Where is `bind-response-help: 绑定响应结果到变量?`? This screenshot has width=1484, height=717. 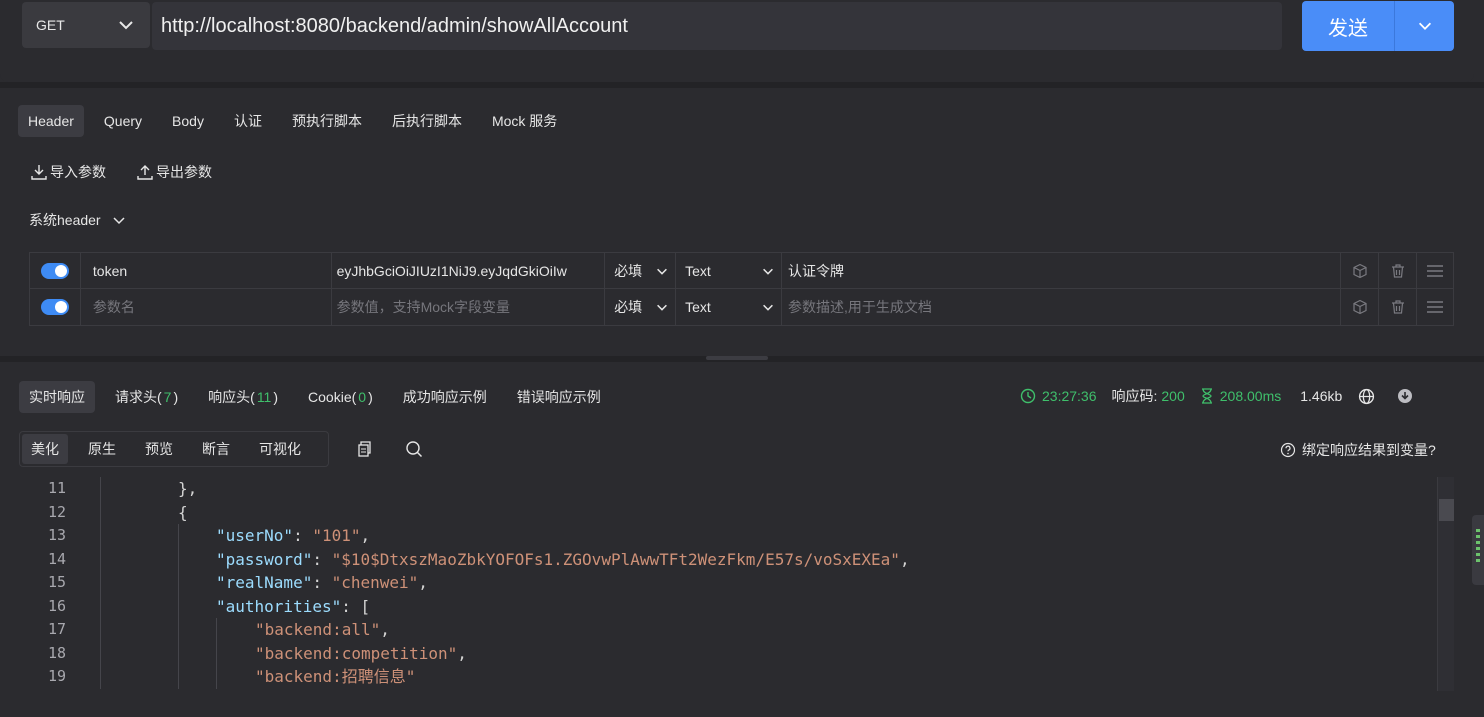
bind-response-help: 绑定响应结果到变量? is located at coordinates (1358, 450).